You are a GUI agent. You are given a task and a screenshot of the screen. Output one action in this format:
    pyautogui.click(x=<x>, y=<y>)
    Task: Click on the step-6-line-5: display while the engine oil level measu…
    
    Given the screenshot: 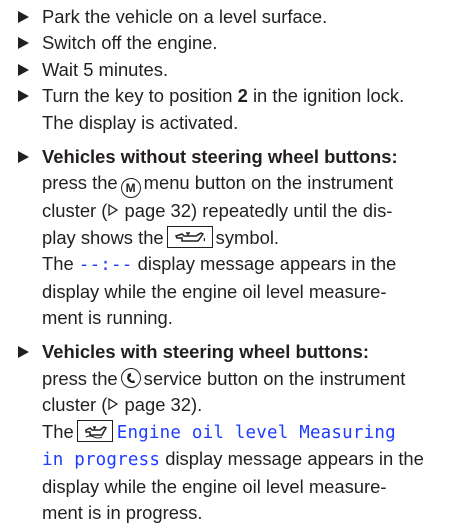 What is the action you would take?
    pyautogui.click(x=214, y=486)
    